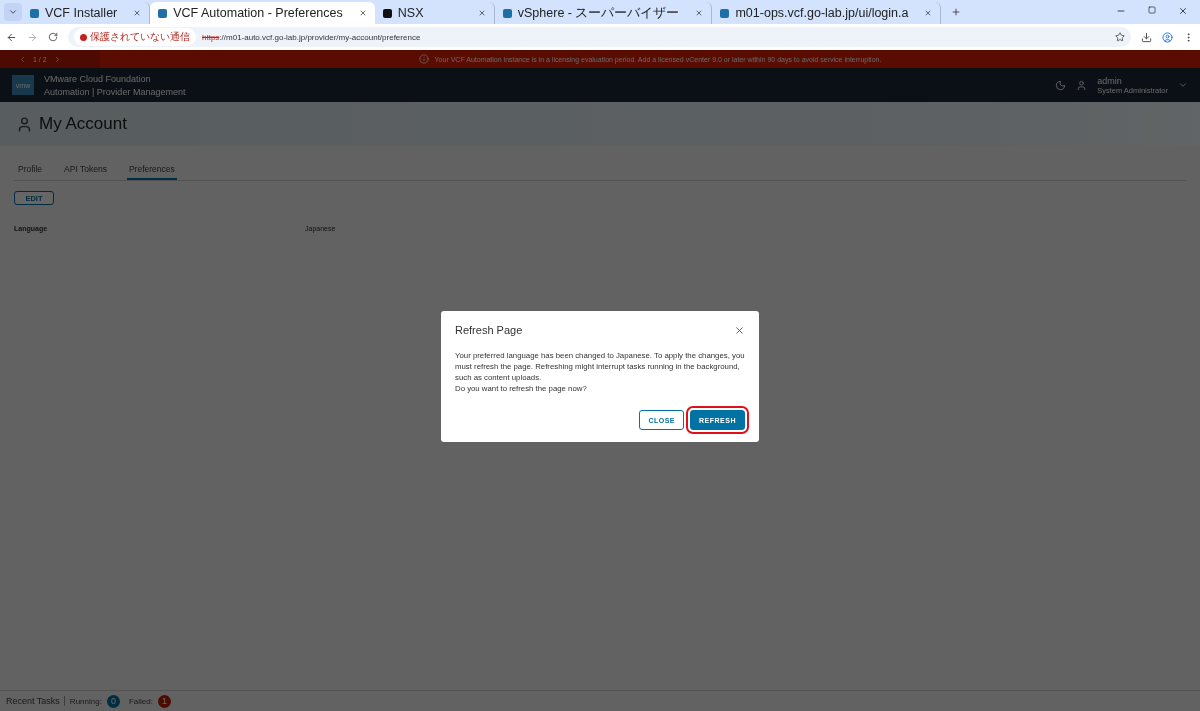  What do you see at coordinates (262, 13) in the screenshot?
I see `browser-tab: VCF Automation - Preferences` at bounding box center [262, 13].